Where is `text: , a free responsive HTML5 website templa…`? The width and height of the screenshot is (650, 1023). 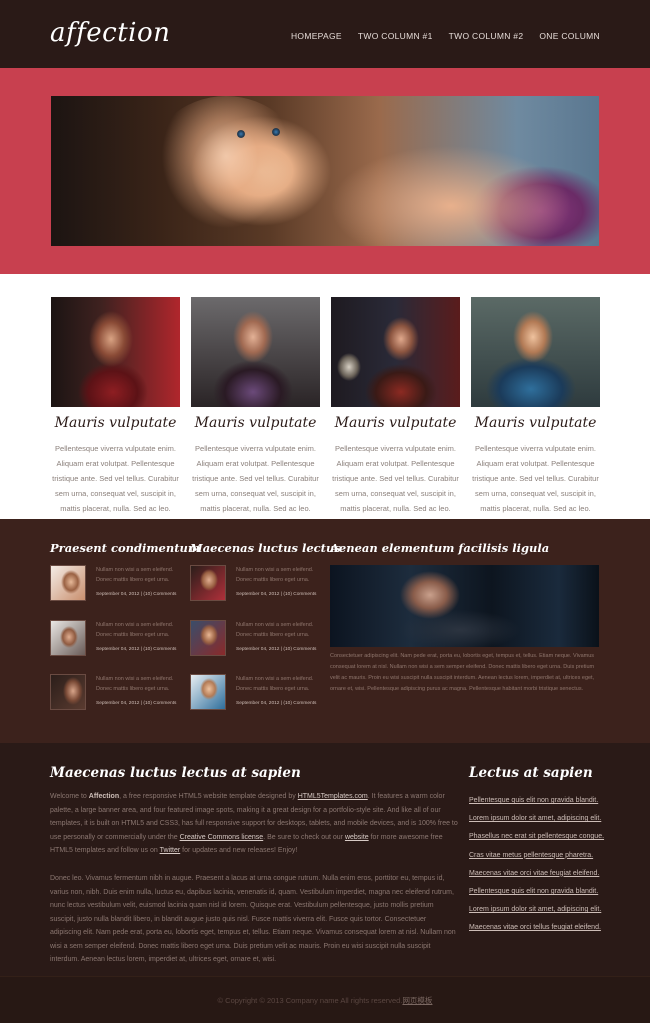
text: , a free responsive HTML5 website templa… is located at coordinates (208, 796).